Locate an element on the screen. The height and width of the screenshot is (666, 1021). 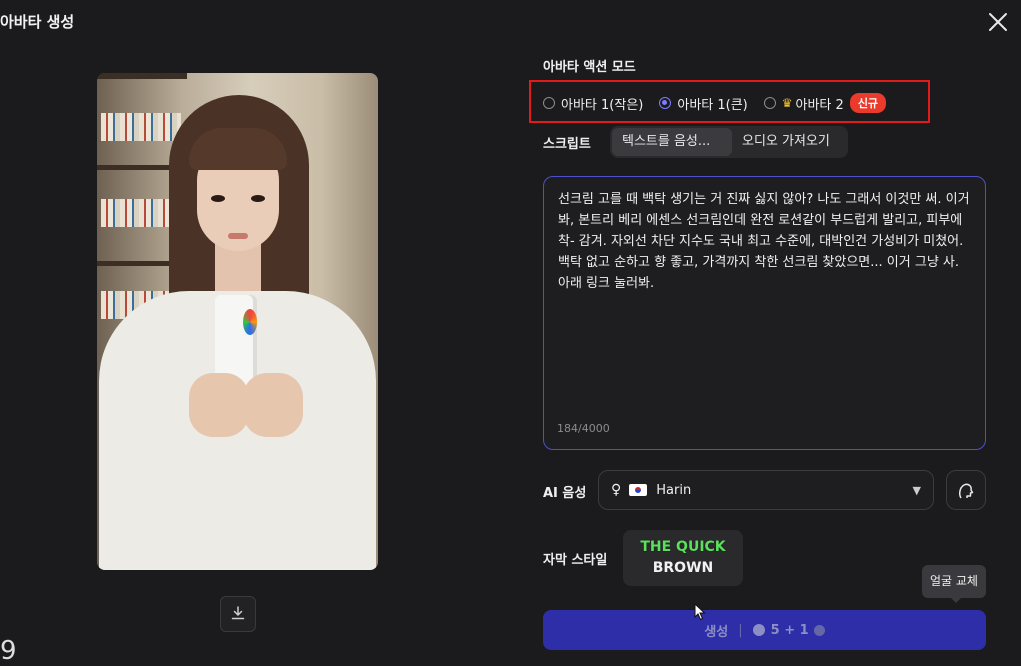
radio-label: 아바타 2 is located at coordinates (819, 105).